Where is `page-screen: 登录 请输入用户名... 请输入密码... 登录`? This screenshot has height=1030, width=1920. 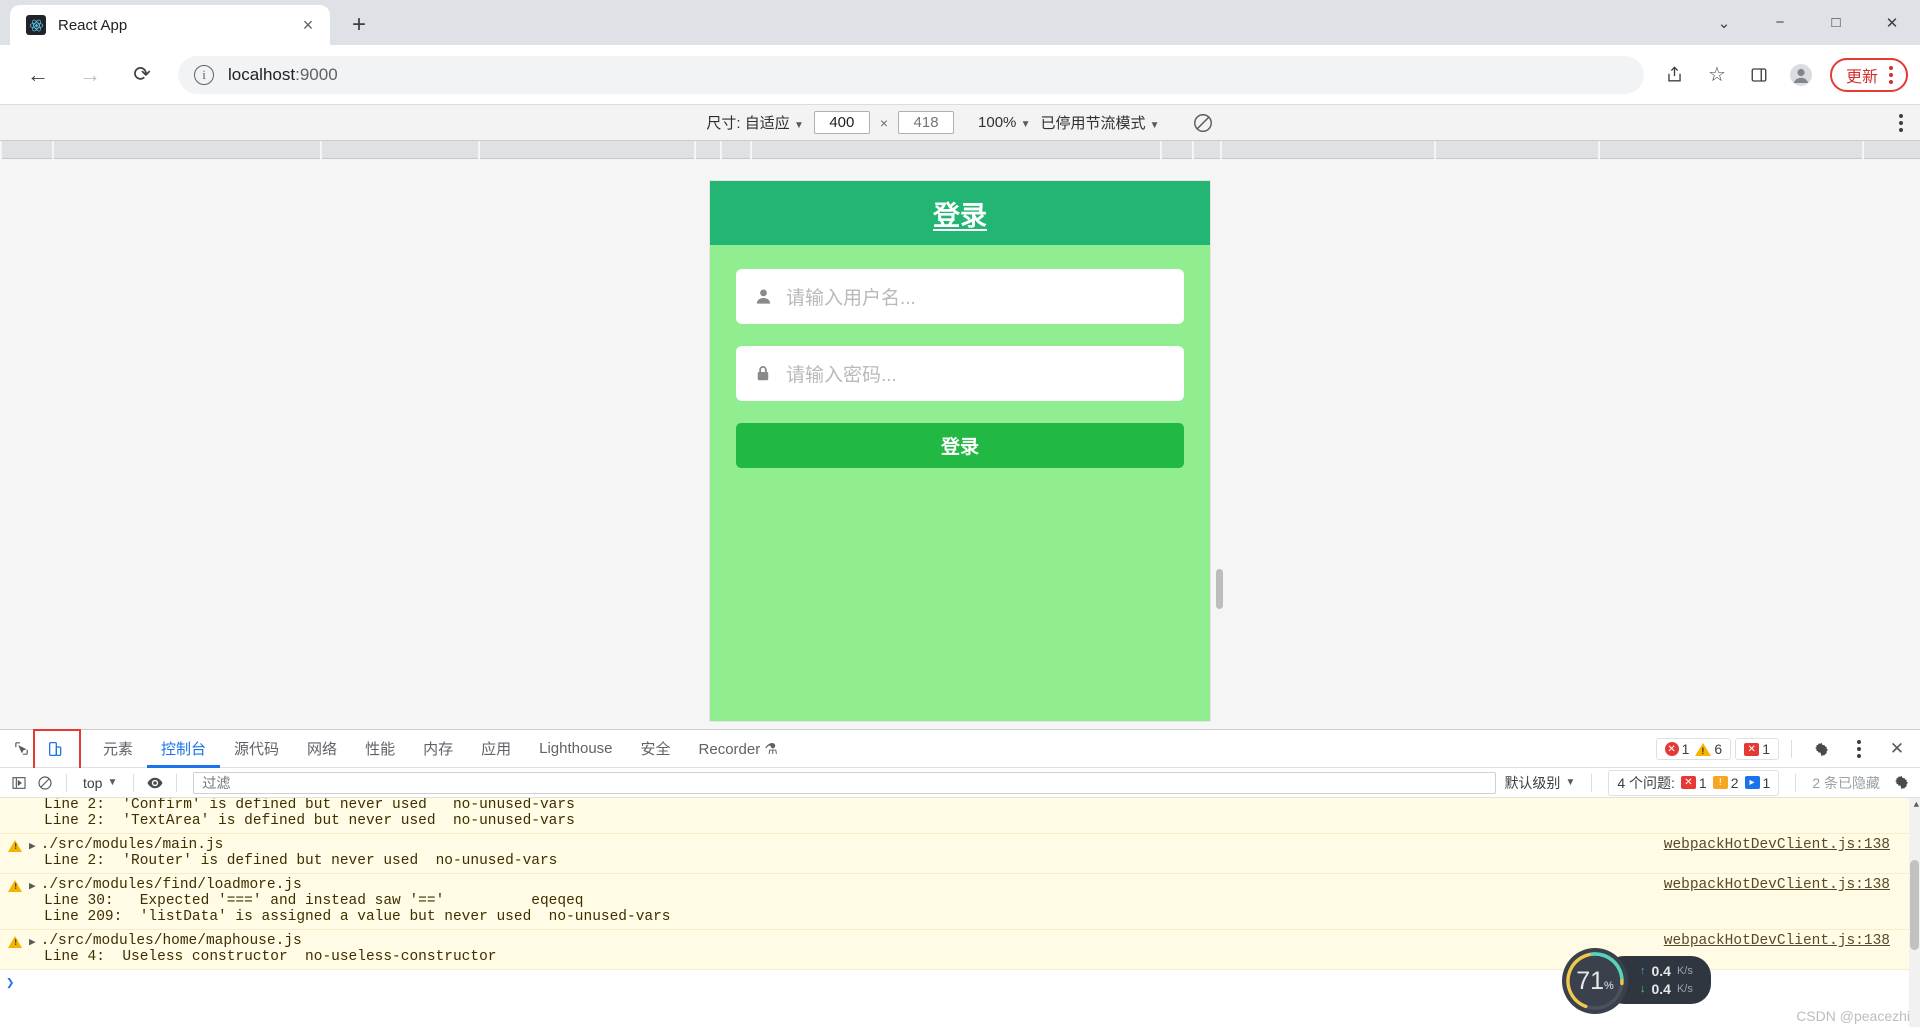
page-screen: 登录 请输入用户名... 请输入密码... 登录 is located at coordinates (960, 451).